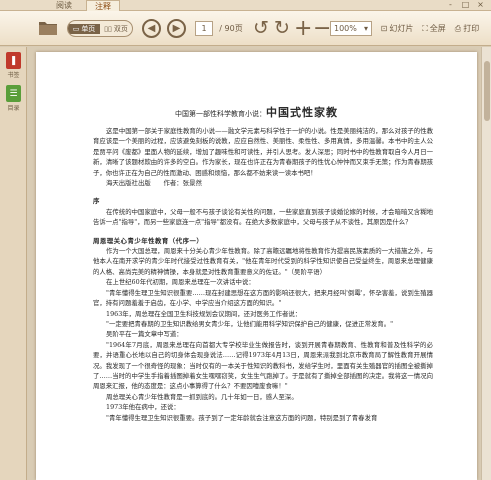 This screenshot has width=491, height=480. Describe the element at coordinates (351, 28) in the screenshot. I see `zoom-select: 100% ▾` at that location.